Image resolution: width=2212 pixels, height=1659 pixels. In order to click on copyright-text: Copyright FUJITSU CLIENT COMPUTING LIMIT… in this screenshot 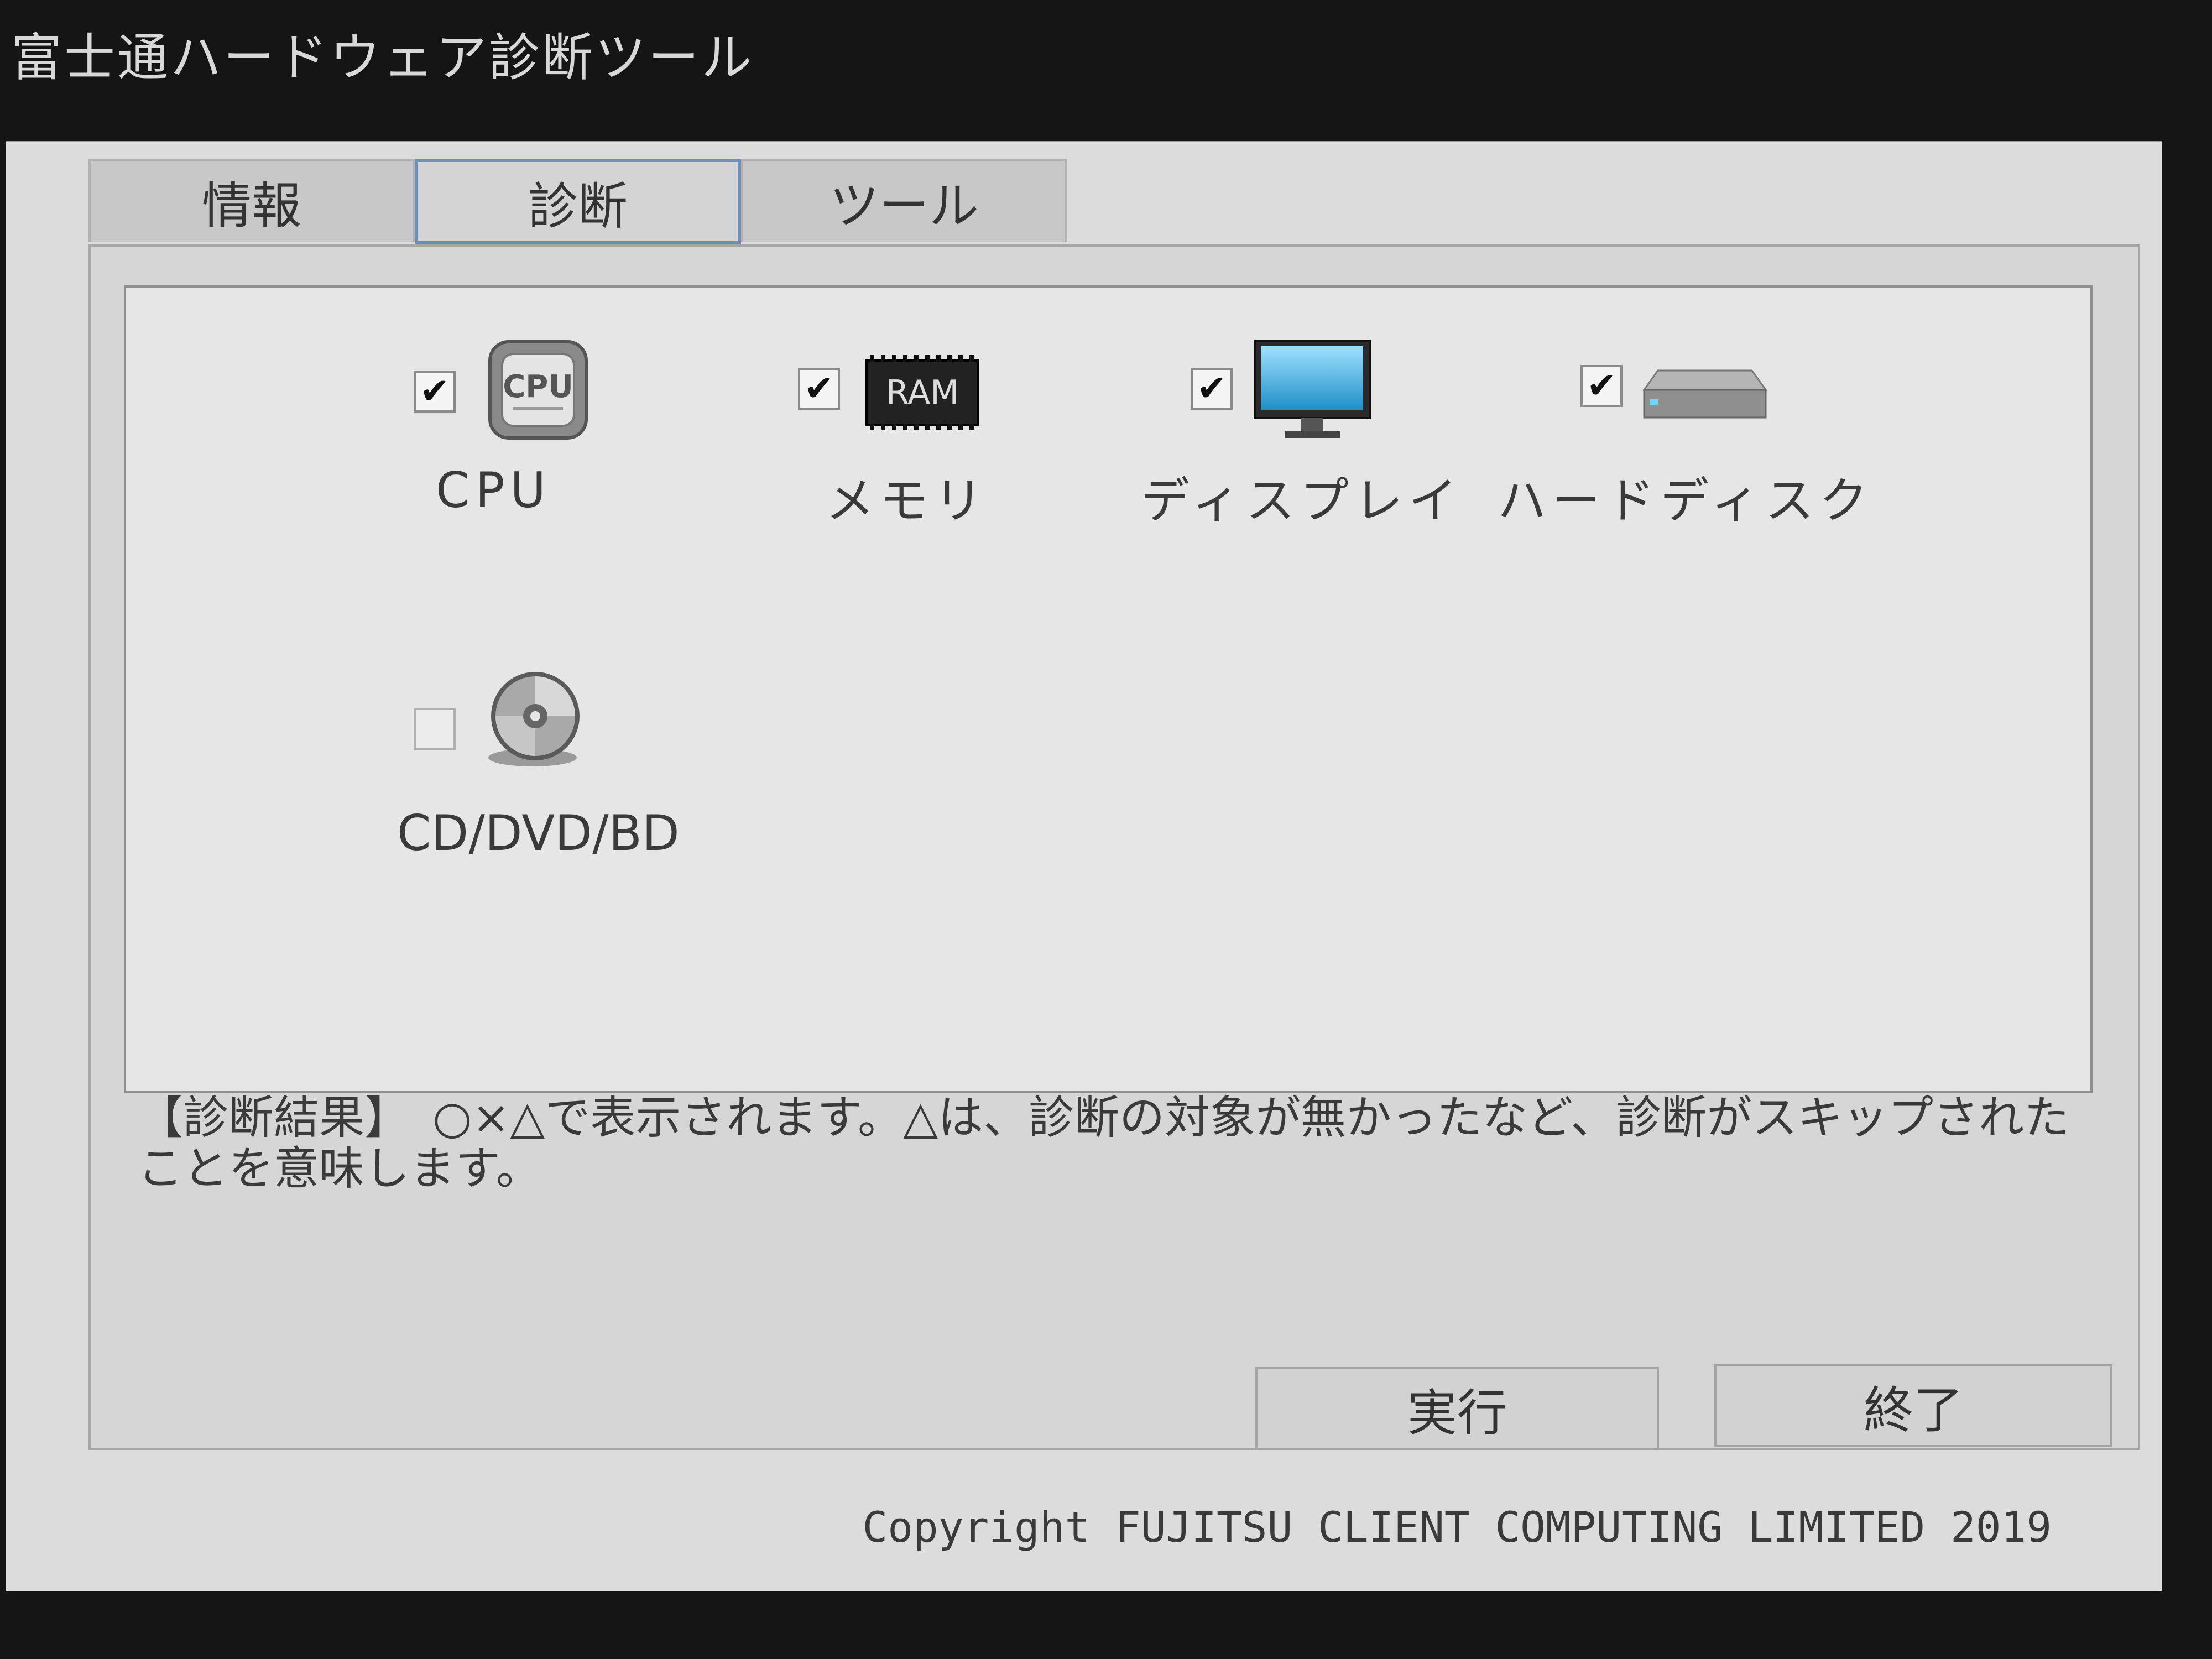, I will do `click(1457, 1528)`.